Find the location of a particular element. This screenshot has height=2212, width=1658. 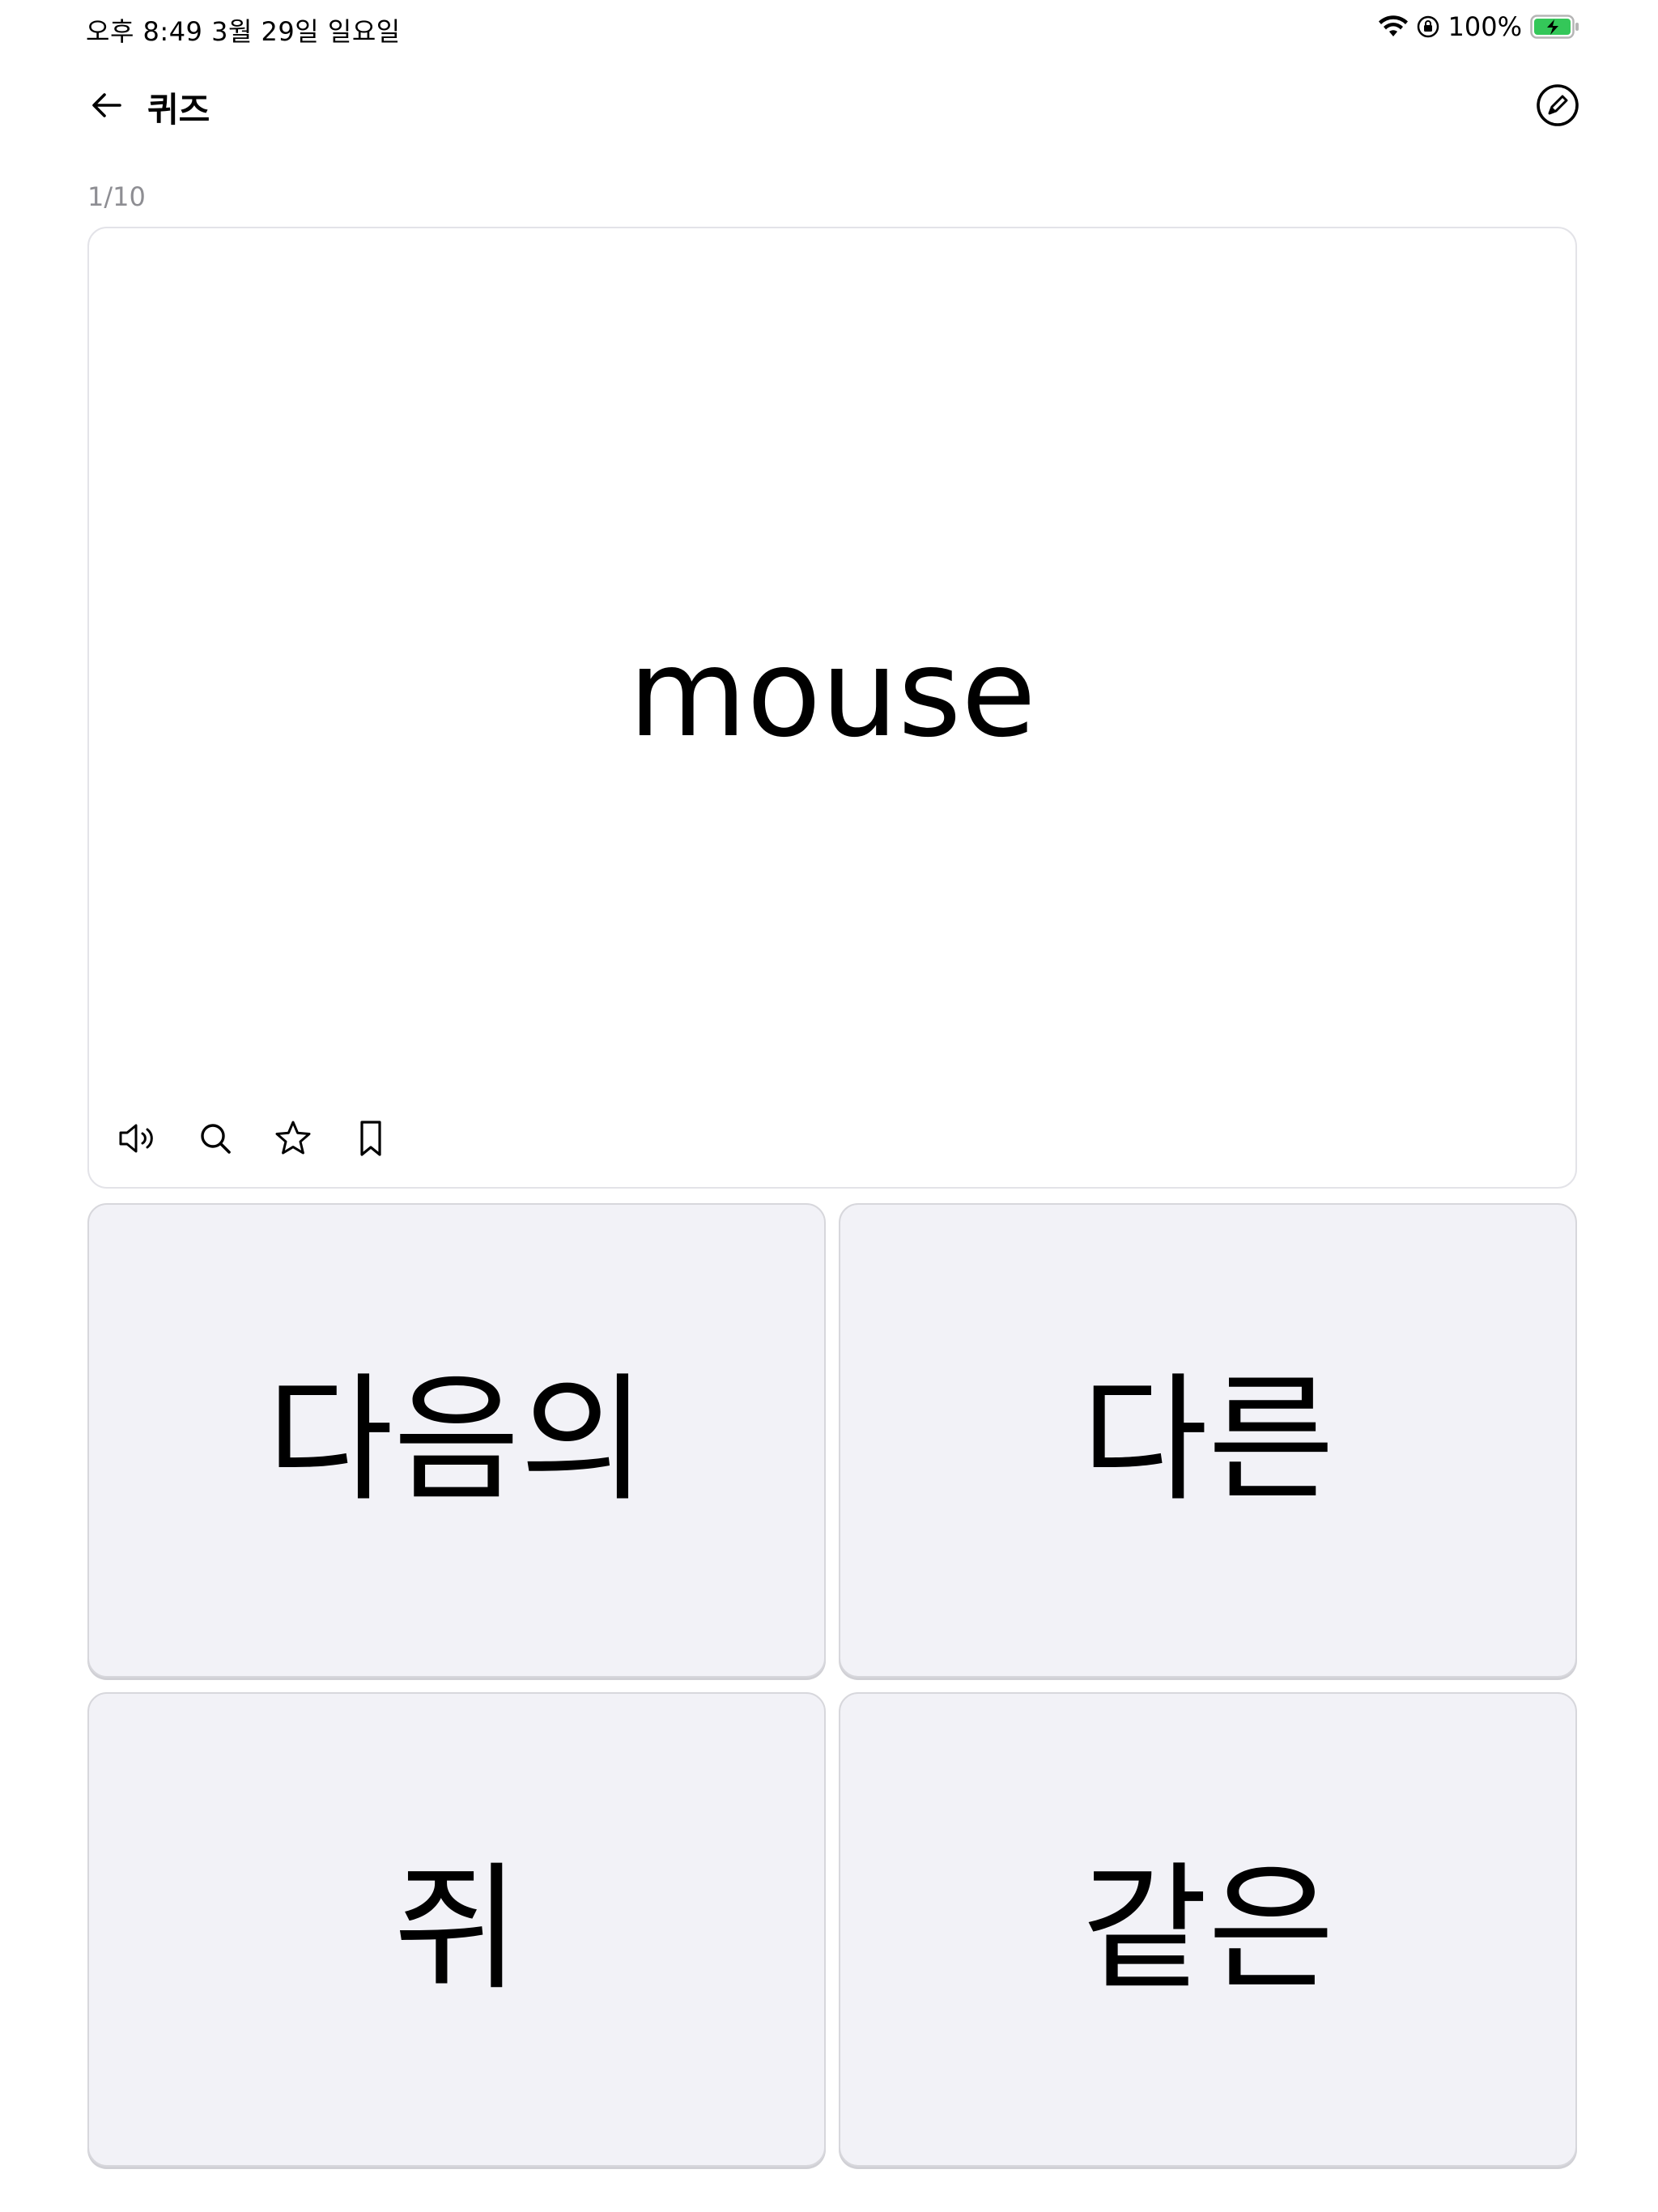

arrow-left-icon is located at coordinates (107, 106).